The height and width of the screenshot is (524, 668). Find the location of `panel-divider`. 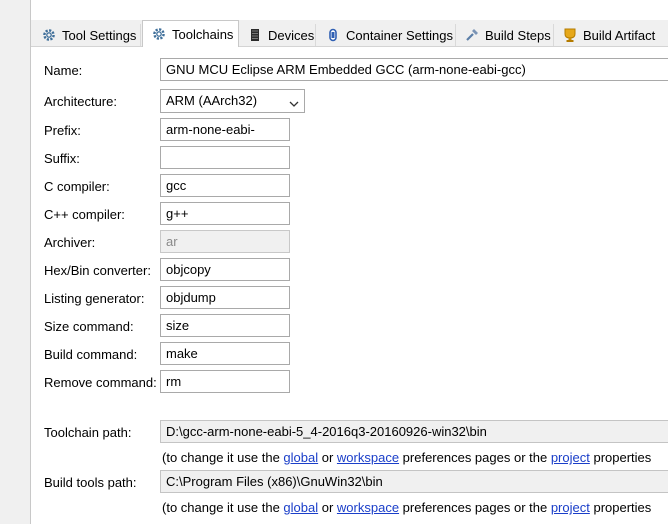

panel-divider is located at coordinates (30, 262).